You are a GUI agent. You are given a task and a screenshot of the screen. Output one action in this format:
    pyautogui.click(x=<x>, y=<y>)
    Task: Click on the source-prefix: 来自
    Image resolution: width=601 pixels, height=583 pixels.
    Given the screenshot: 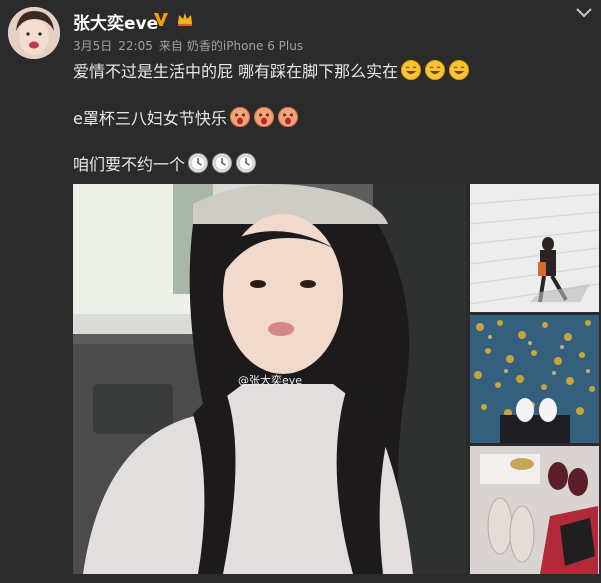 What is the action you would take?
    pyautogui.click(x=170, y=46)
    